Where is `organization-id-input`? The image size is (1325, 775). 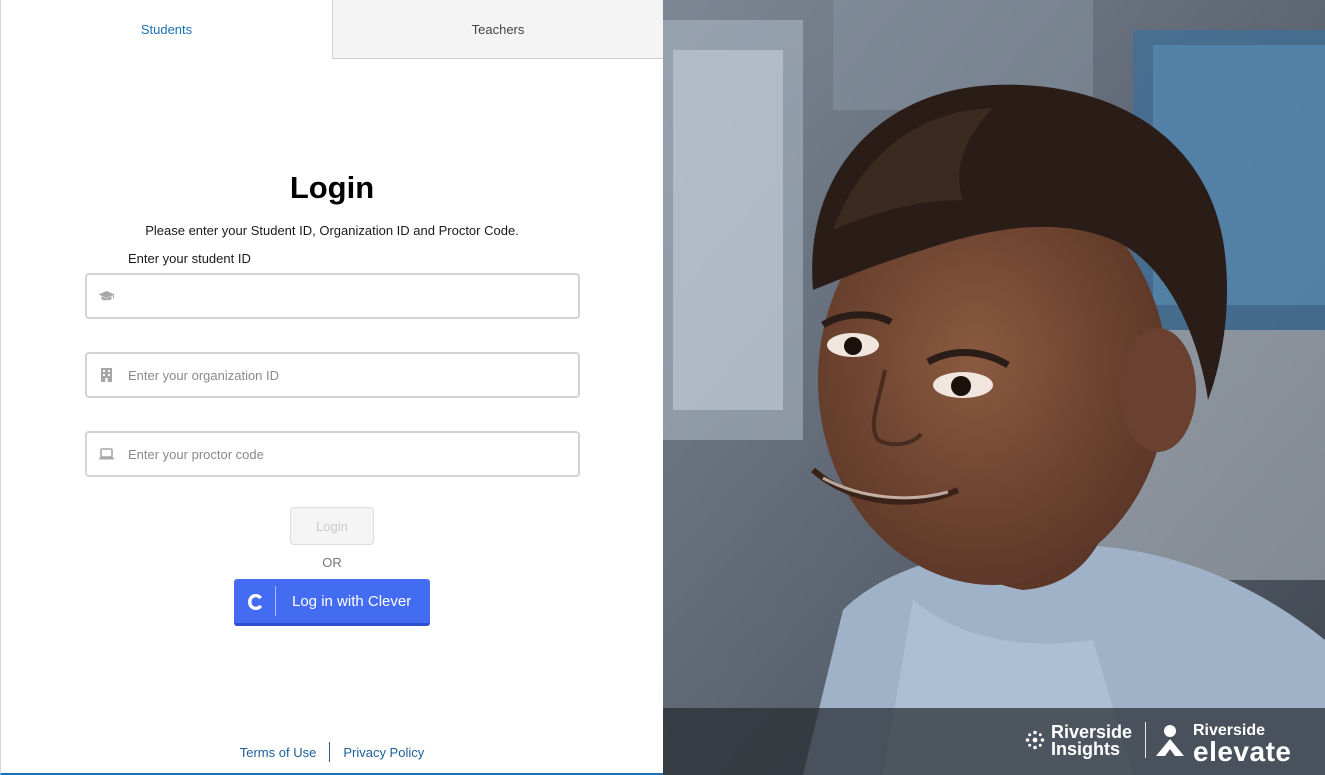 organization-id-input is located at coordinates (349, 375).